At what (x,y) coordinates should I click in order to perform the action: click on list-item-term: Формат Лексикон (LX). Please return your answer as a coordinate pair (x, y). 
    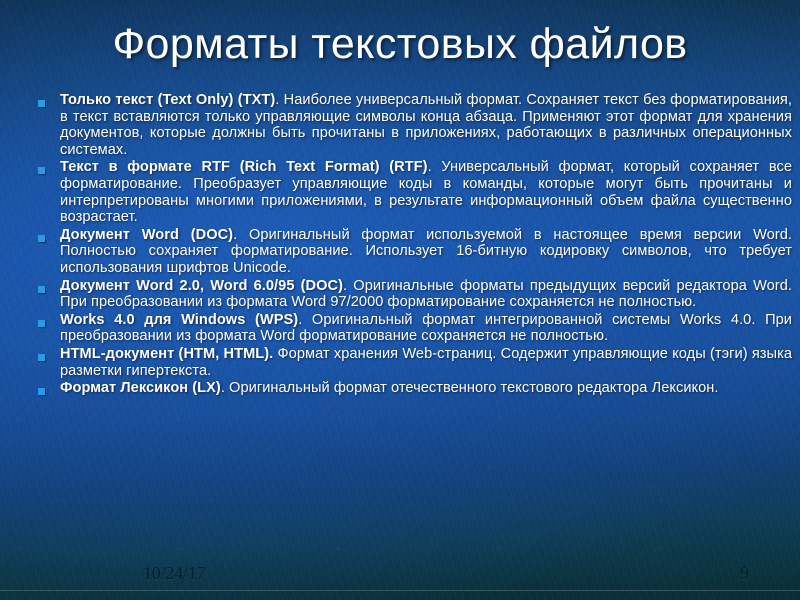
    Looking at the image, I should click on (140, 388).